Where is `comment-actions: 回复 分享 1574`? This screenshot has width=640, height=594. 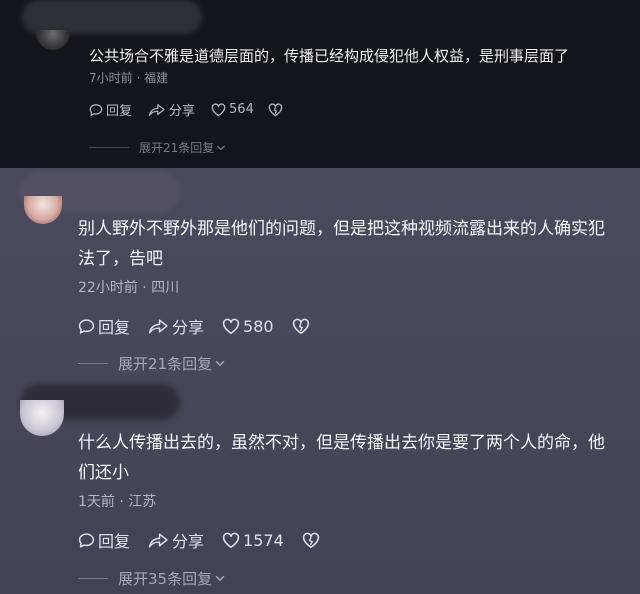
comment-actions: 回复 分享 1574 is located at coordinates (199, 540).